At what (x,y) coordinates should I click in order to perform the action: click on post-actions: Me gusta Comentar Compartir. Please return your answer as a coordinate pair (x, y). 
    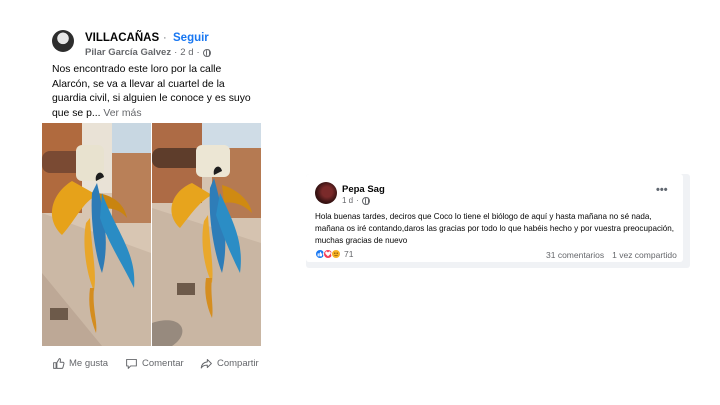
    Looking at the image, I should click on (152, 365).